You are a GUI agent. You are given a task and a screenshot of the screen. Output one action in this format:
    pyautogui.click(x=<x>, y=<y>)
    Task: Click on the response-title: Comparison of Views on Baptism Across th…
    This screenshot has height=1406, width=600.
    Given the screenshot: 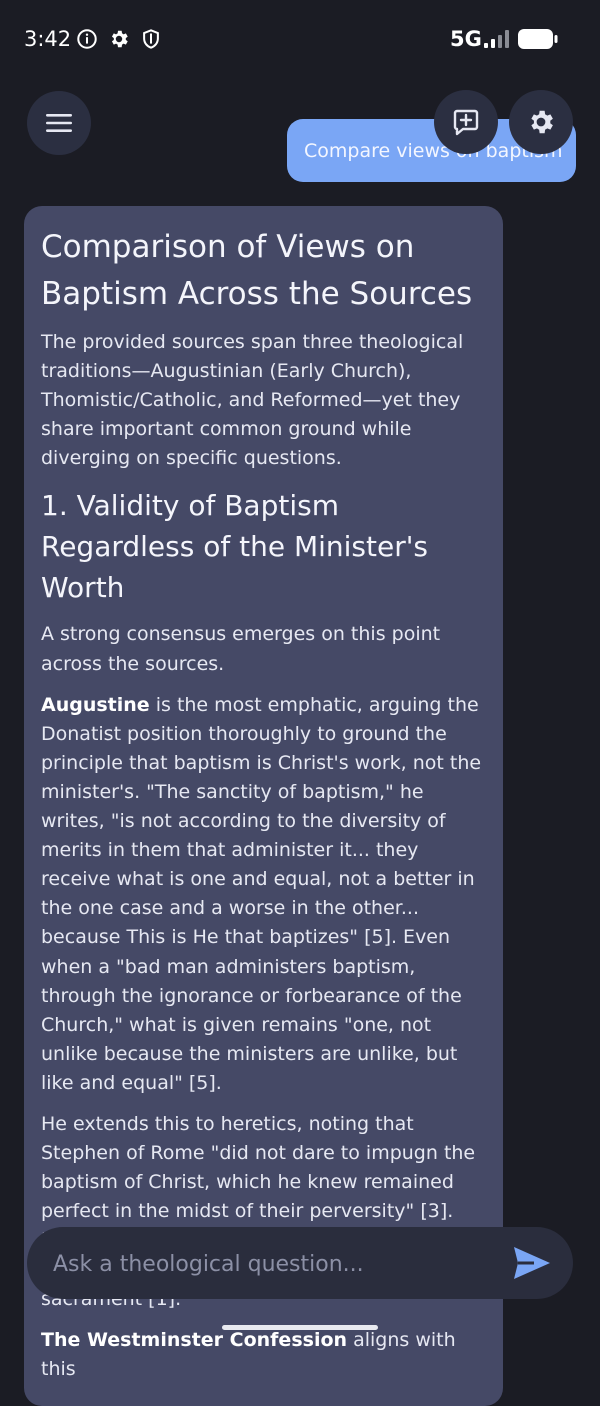 What is the action you would take?
    pyautogui.click(x=257, y=270)
    